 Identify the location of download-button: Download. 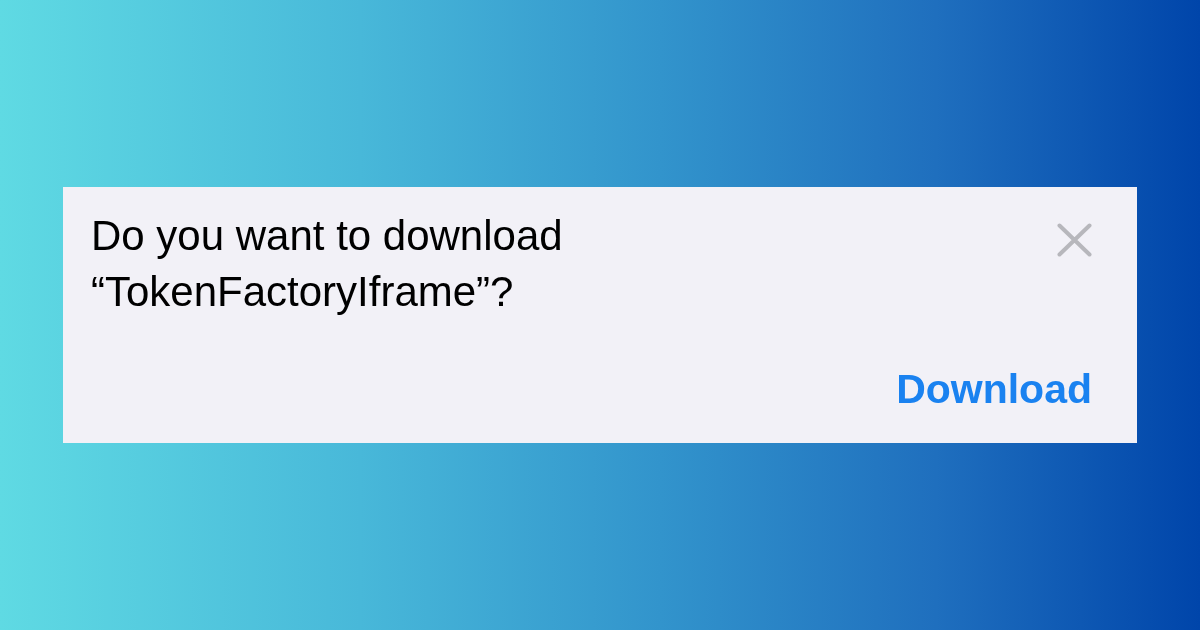
(994, 389).